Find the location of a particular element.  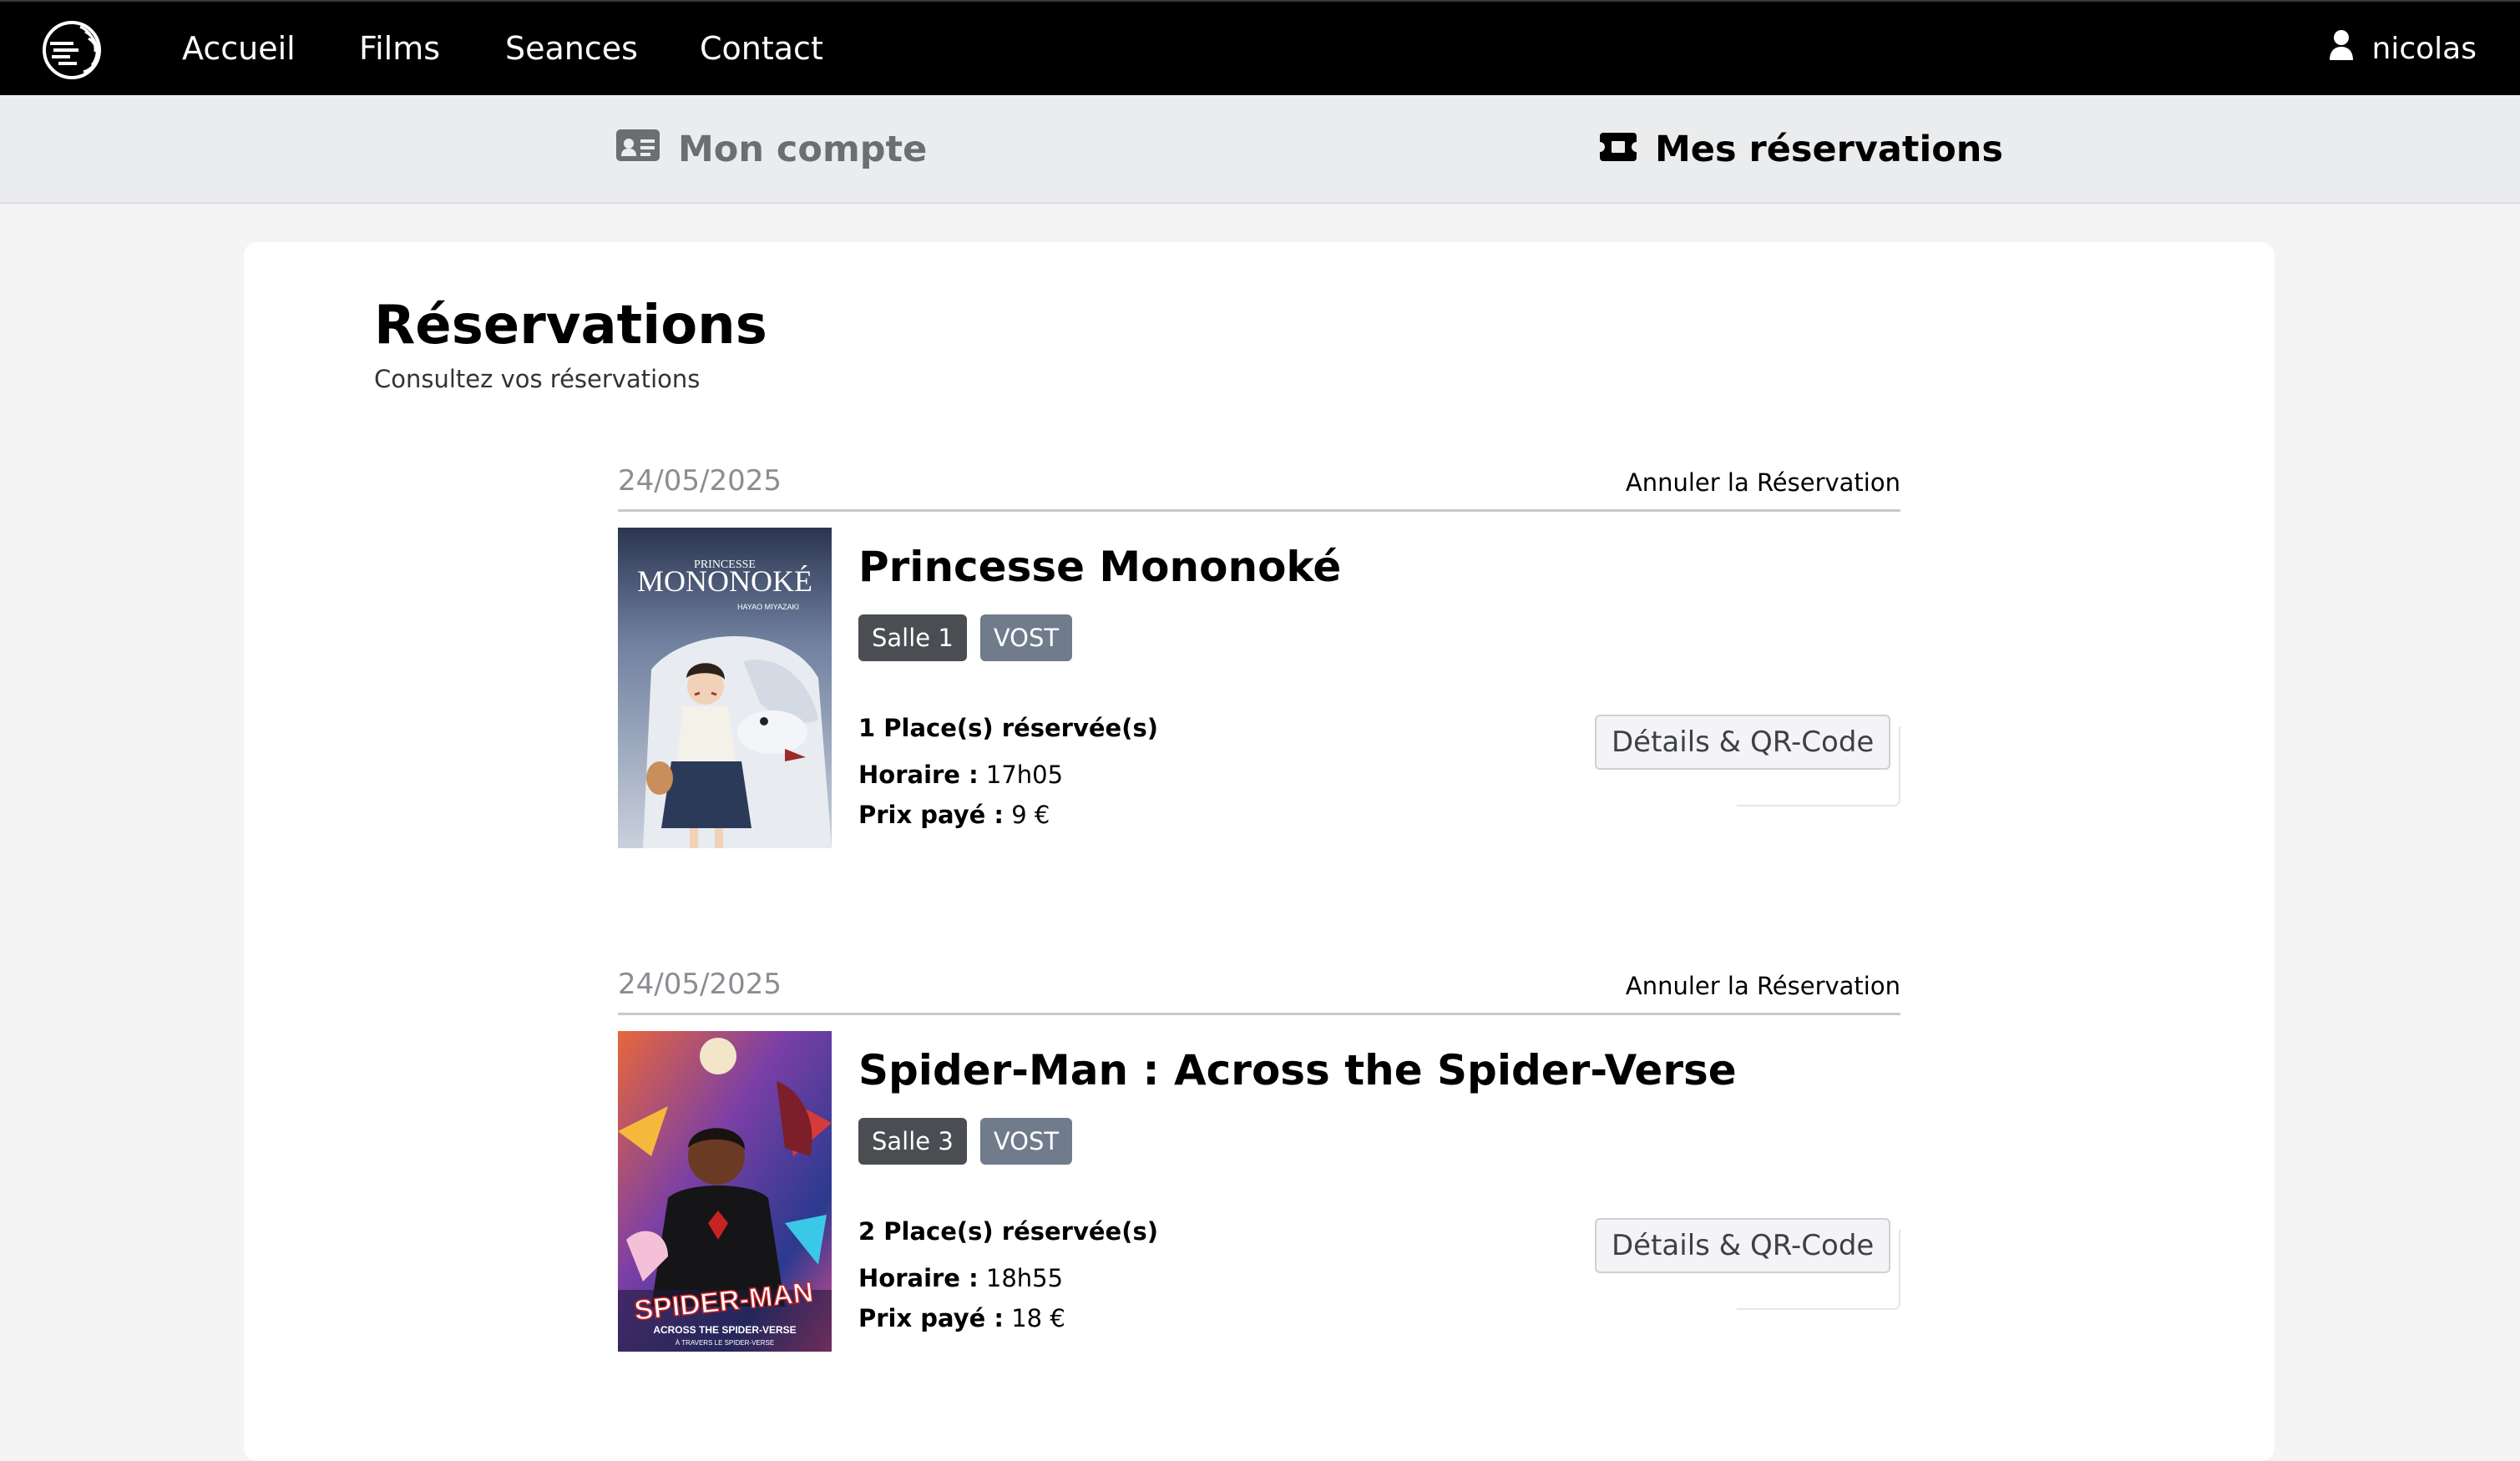

ticket-icon is located at coordinates (1618, 149).